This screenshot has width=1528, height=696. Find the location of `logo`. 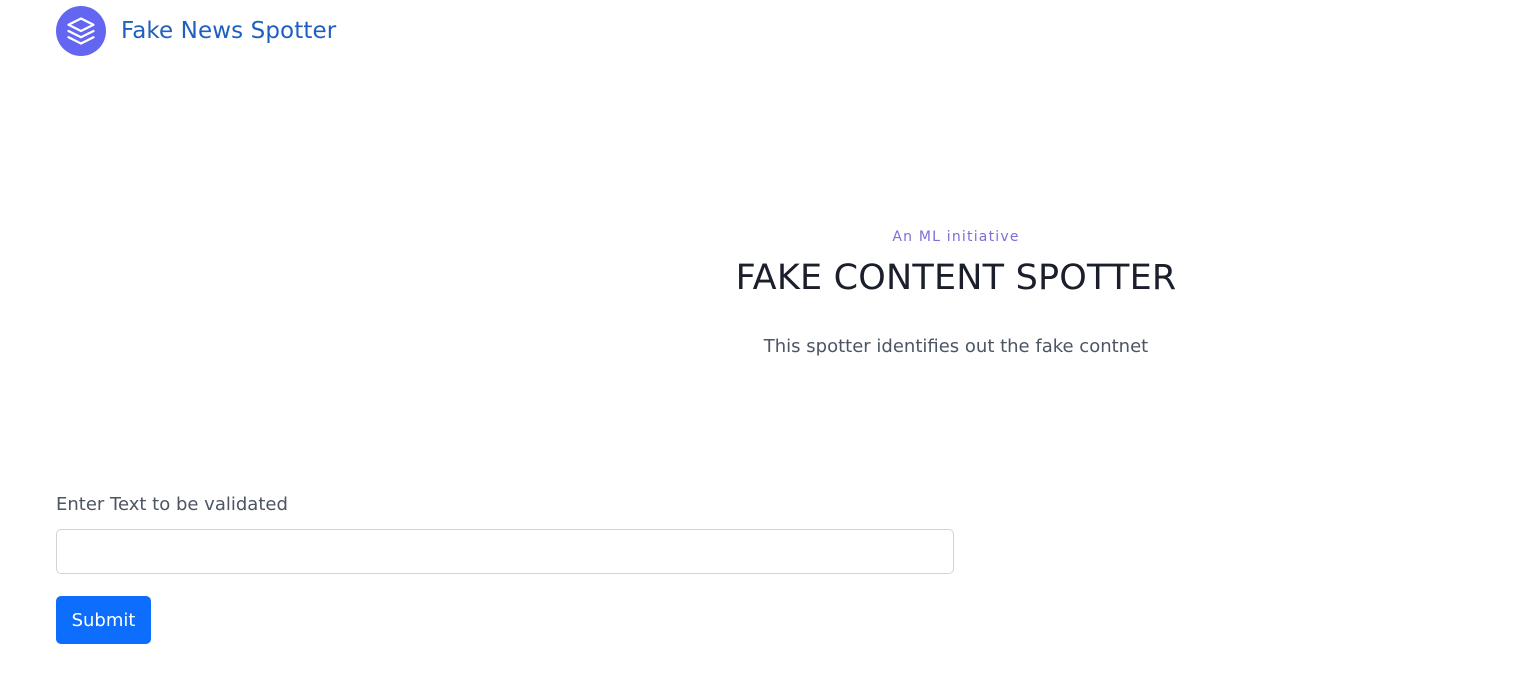

logo is located at coordinates (81, 31).